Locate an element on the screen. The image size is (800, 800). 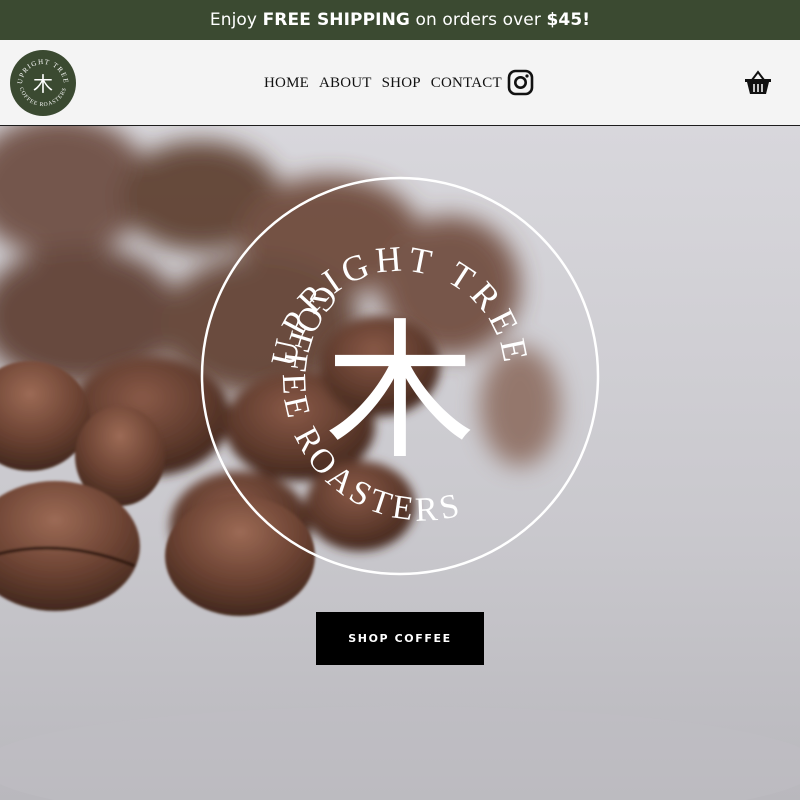
brand-logo-emblem: UPRIGHT TREE COFFEE ROASTERS 木 is located at coordinates (42, 83).